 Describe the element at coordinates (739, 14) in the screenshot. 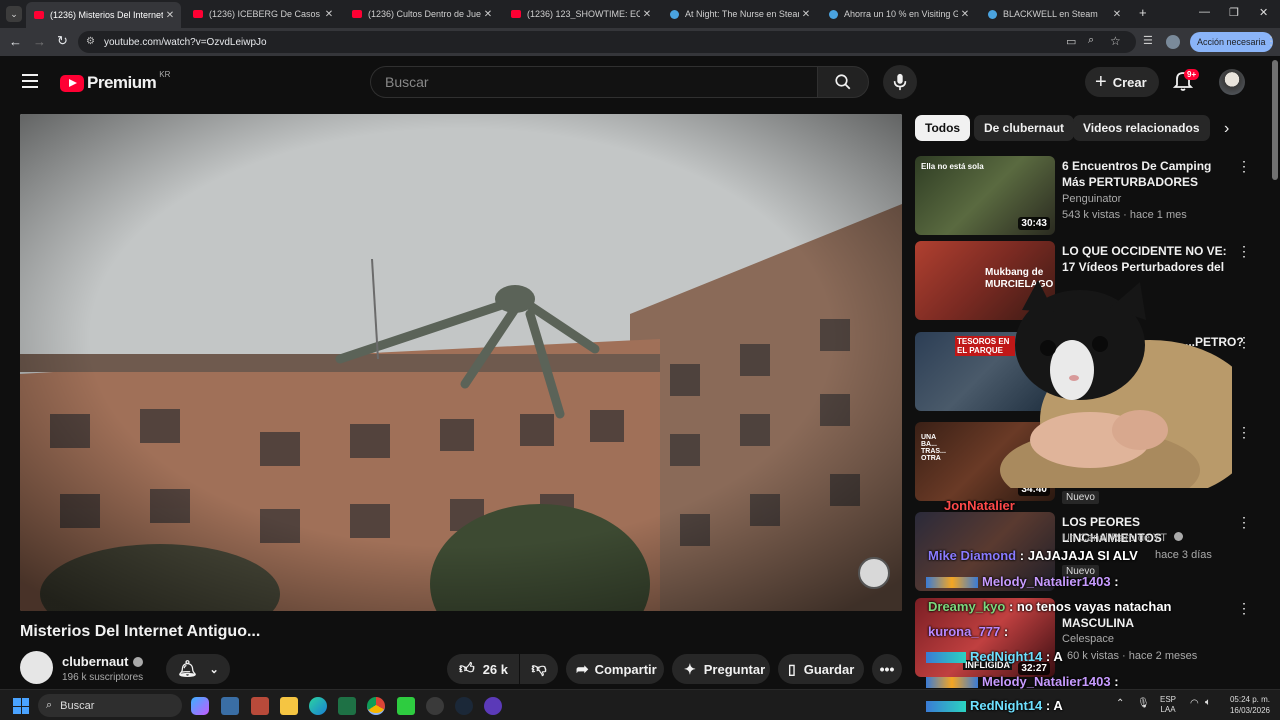

I see `browser-tab: At Night: The Nurse en Steam ✕` at that location.